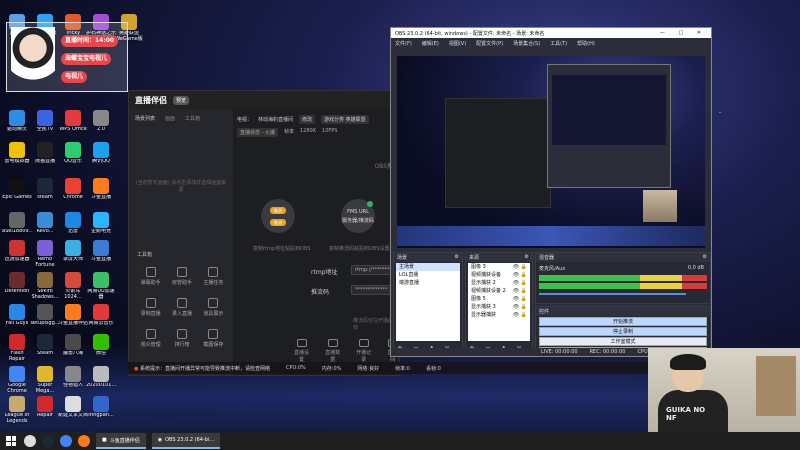  I want to click on toolbox-item: 排行榜, so click(181, 338).